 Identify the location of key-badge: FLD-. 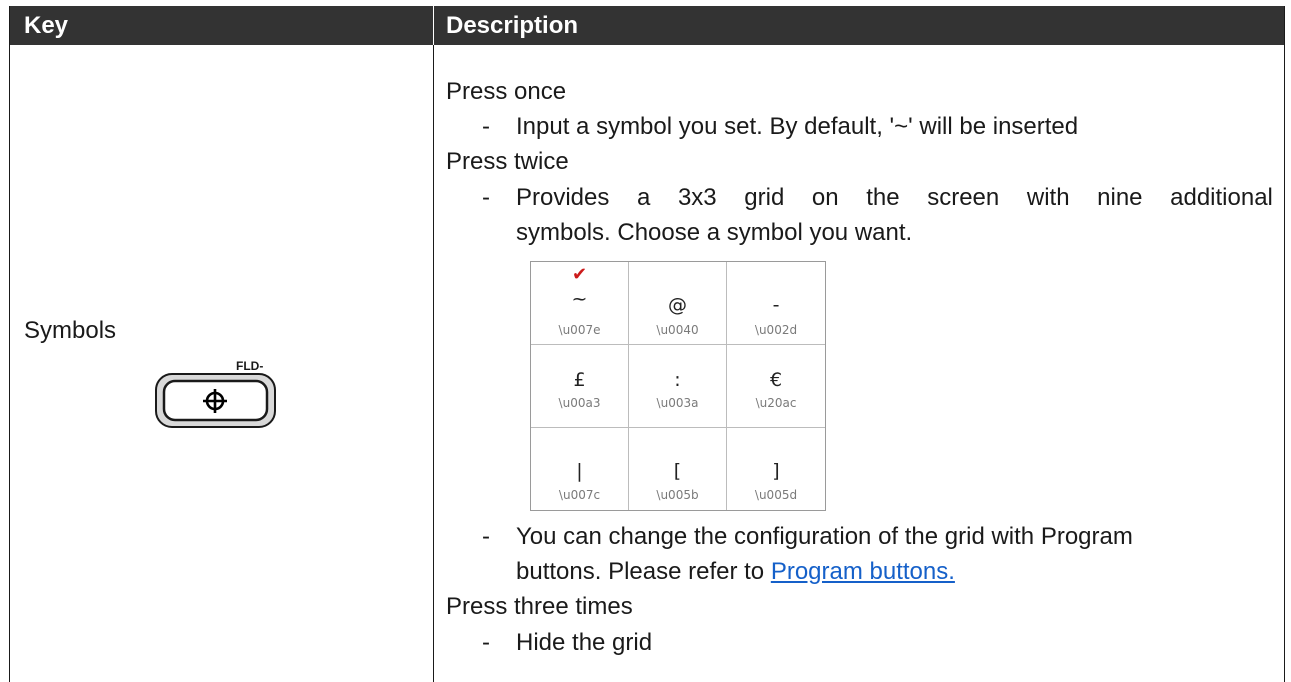
(249, 366).